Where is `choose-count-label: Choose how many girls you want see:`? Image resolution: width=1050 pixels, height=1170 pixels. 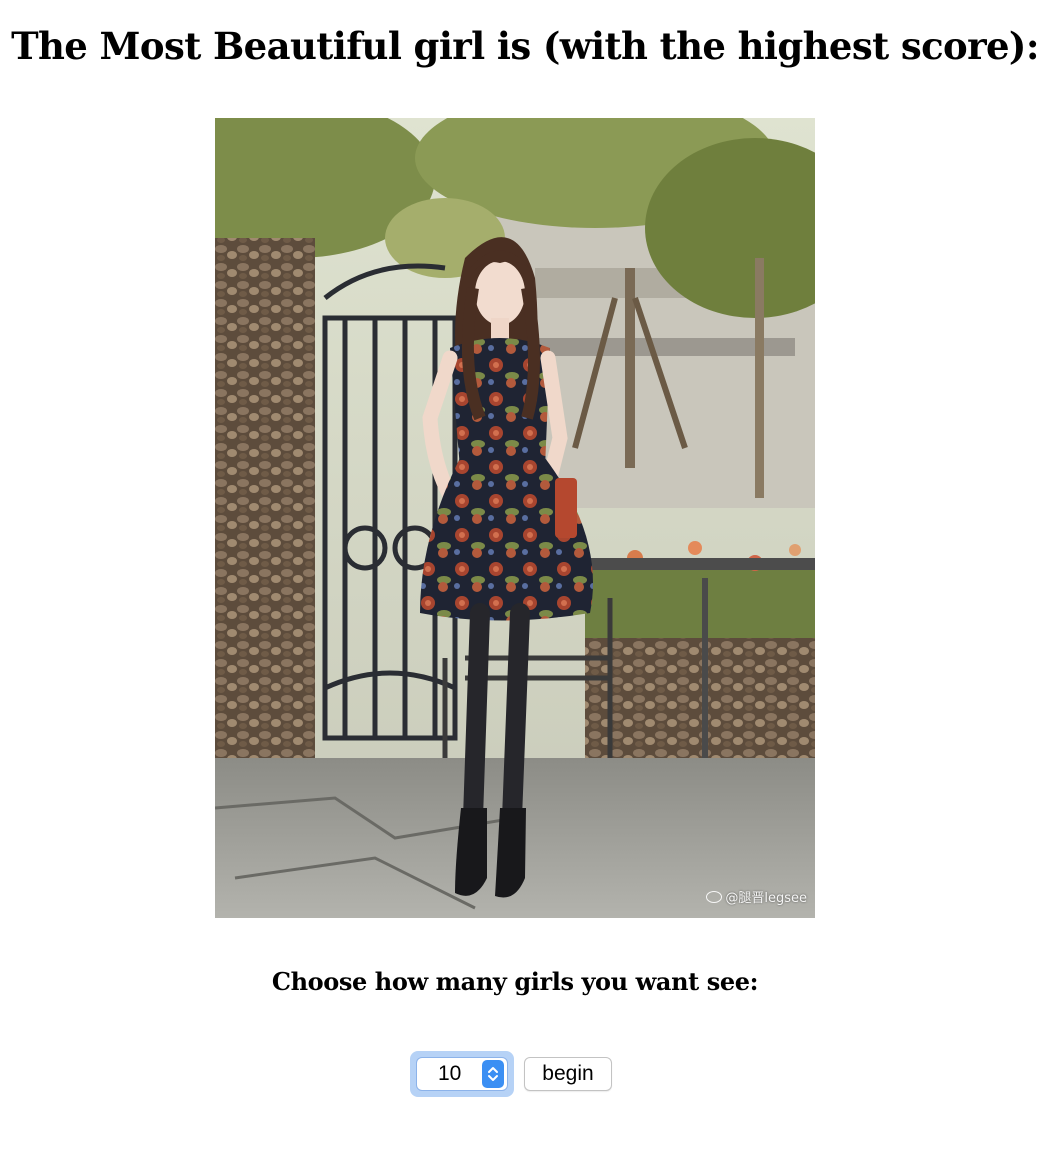 choose-count-label: Choose how many girls you want see: is located at coordinates (515, 981).